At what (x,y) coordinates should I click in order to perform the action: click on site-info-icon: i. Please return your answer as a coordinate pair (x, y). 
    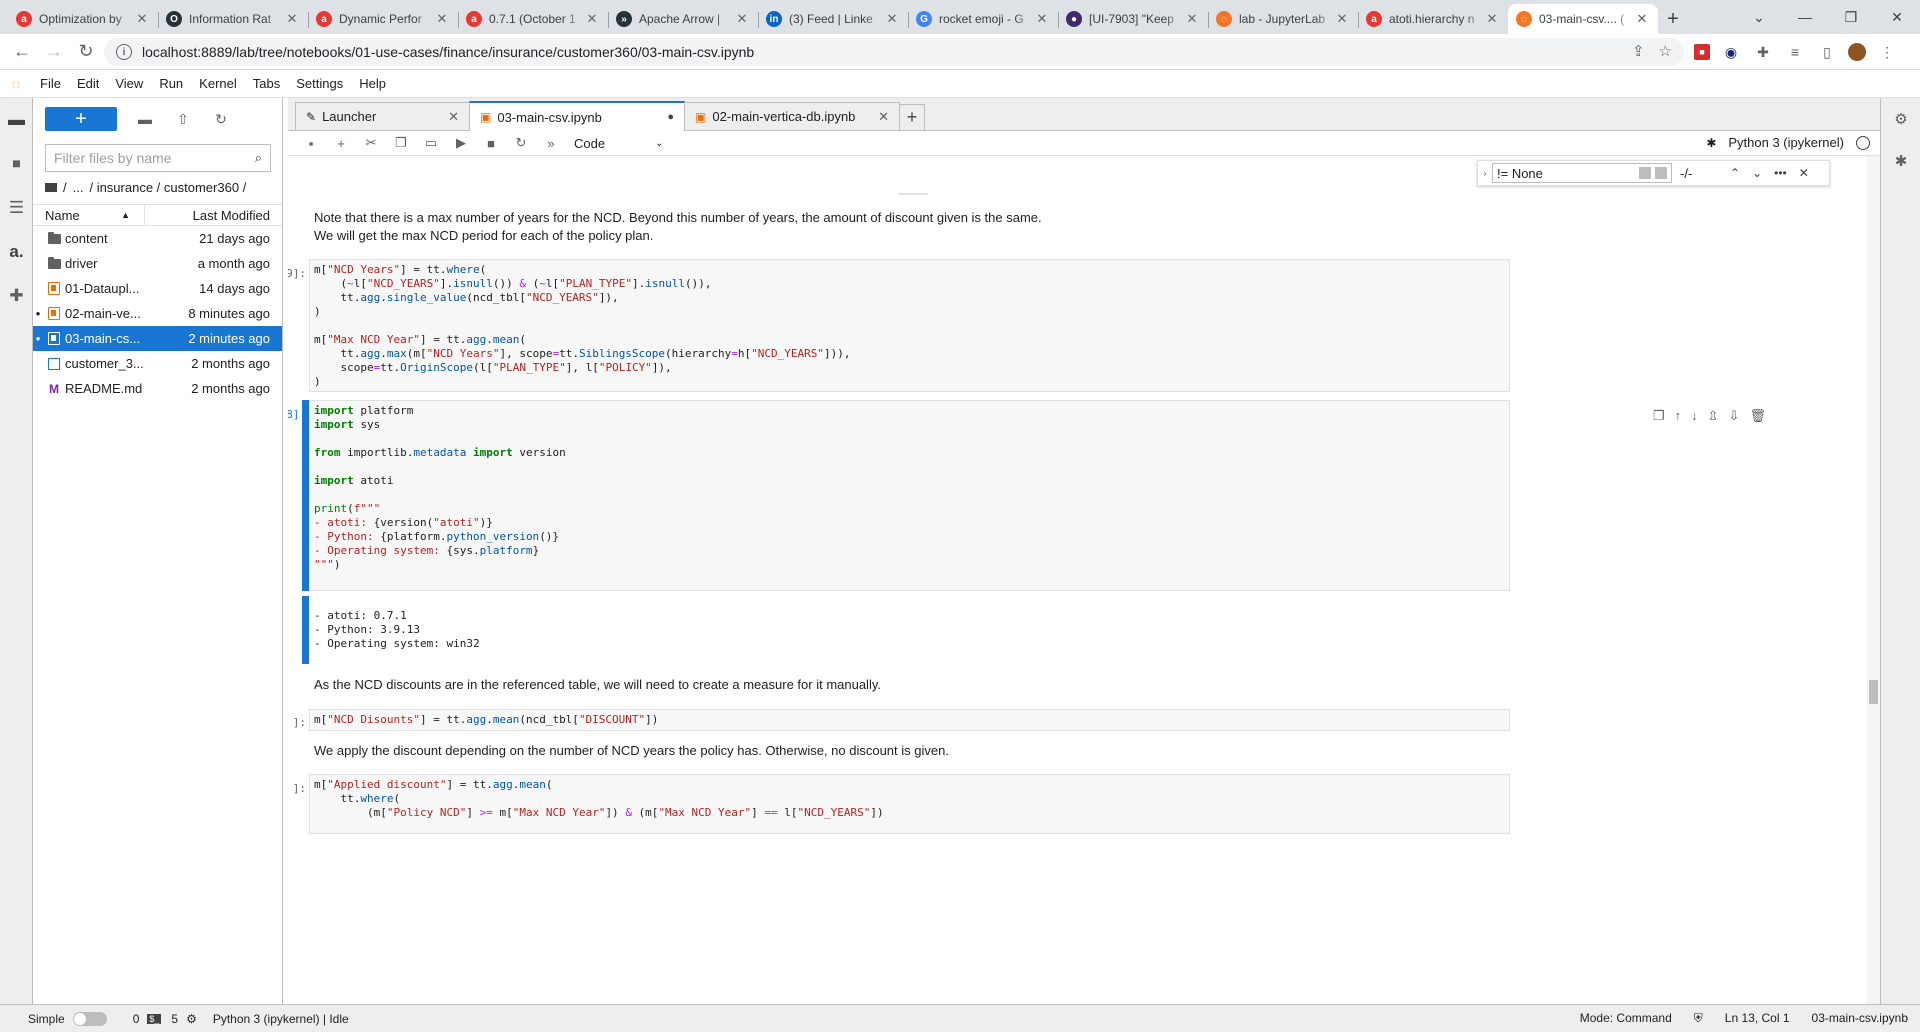
    Looking at the image, I should click on (124, 52).